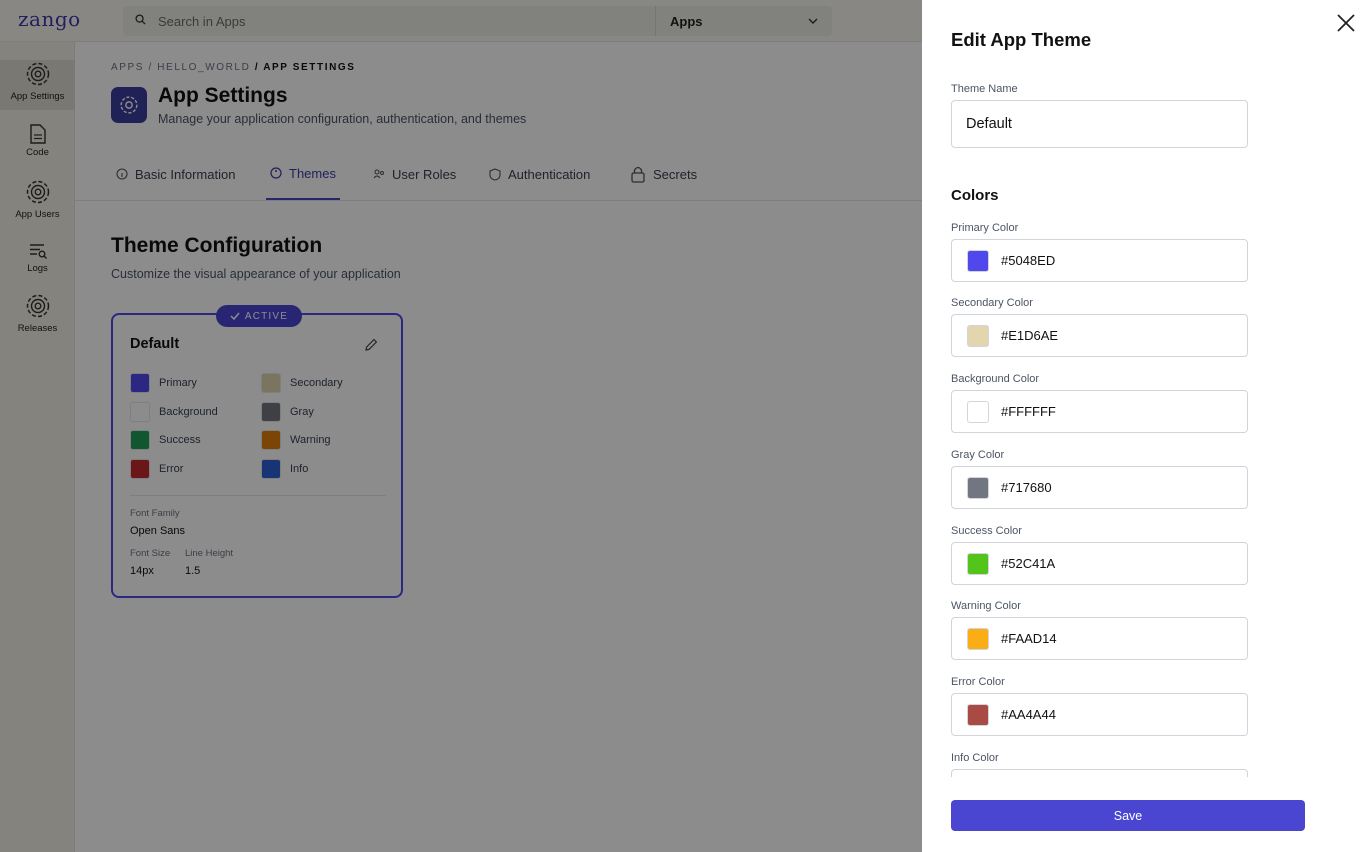  Describe the element at coordinates (1029, 638) in the screenshot. I see `color-hex-value: #FAAD14` at that location.